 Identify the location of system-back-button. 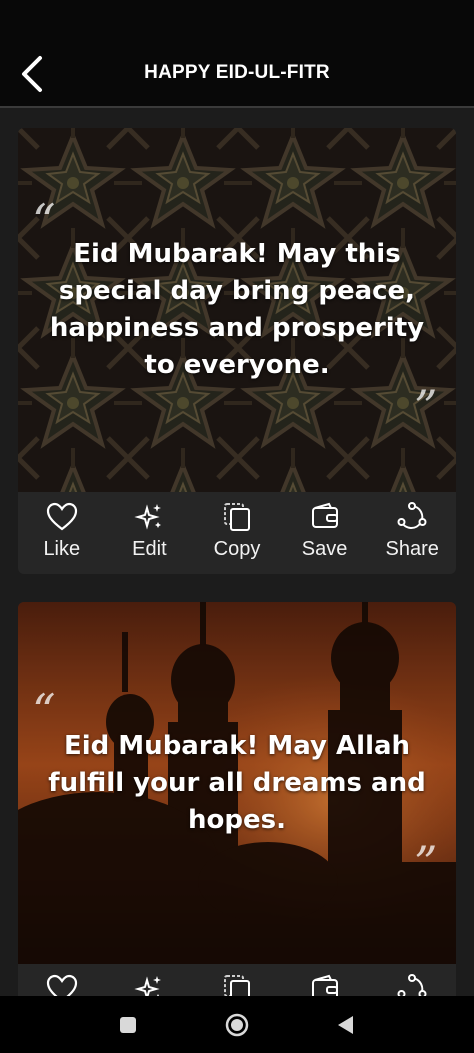
(346, 1025).